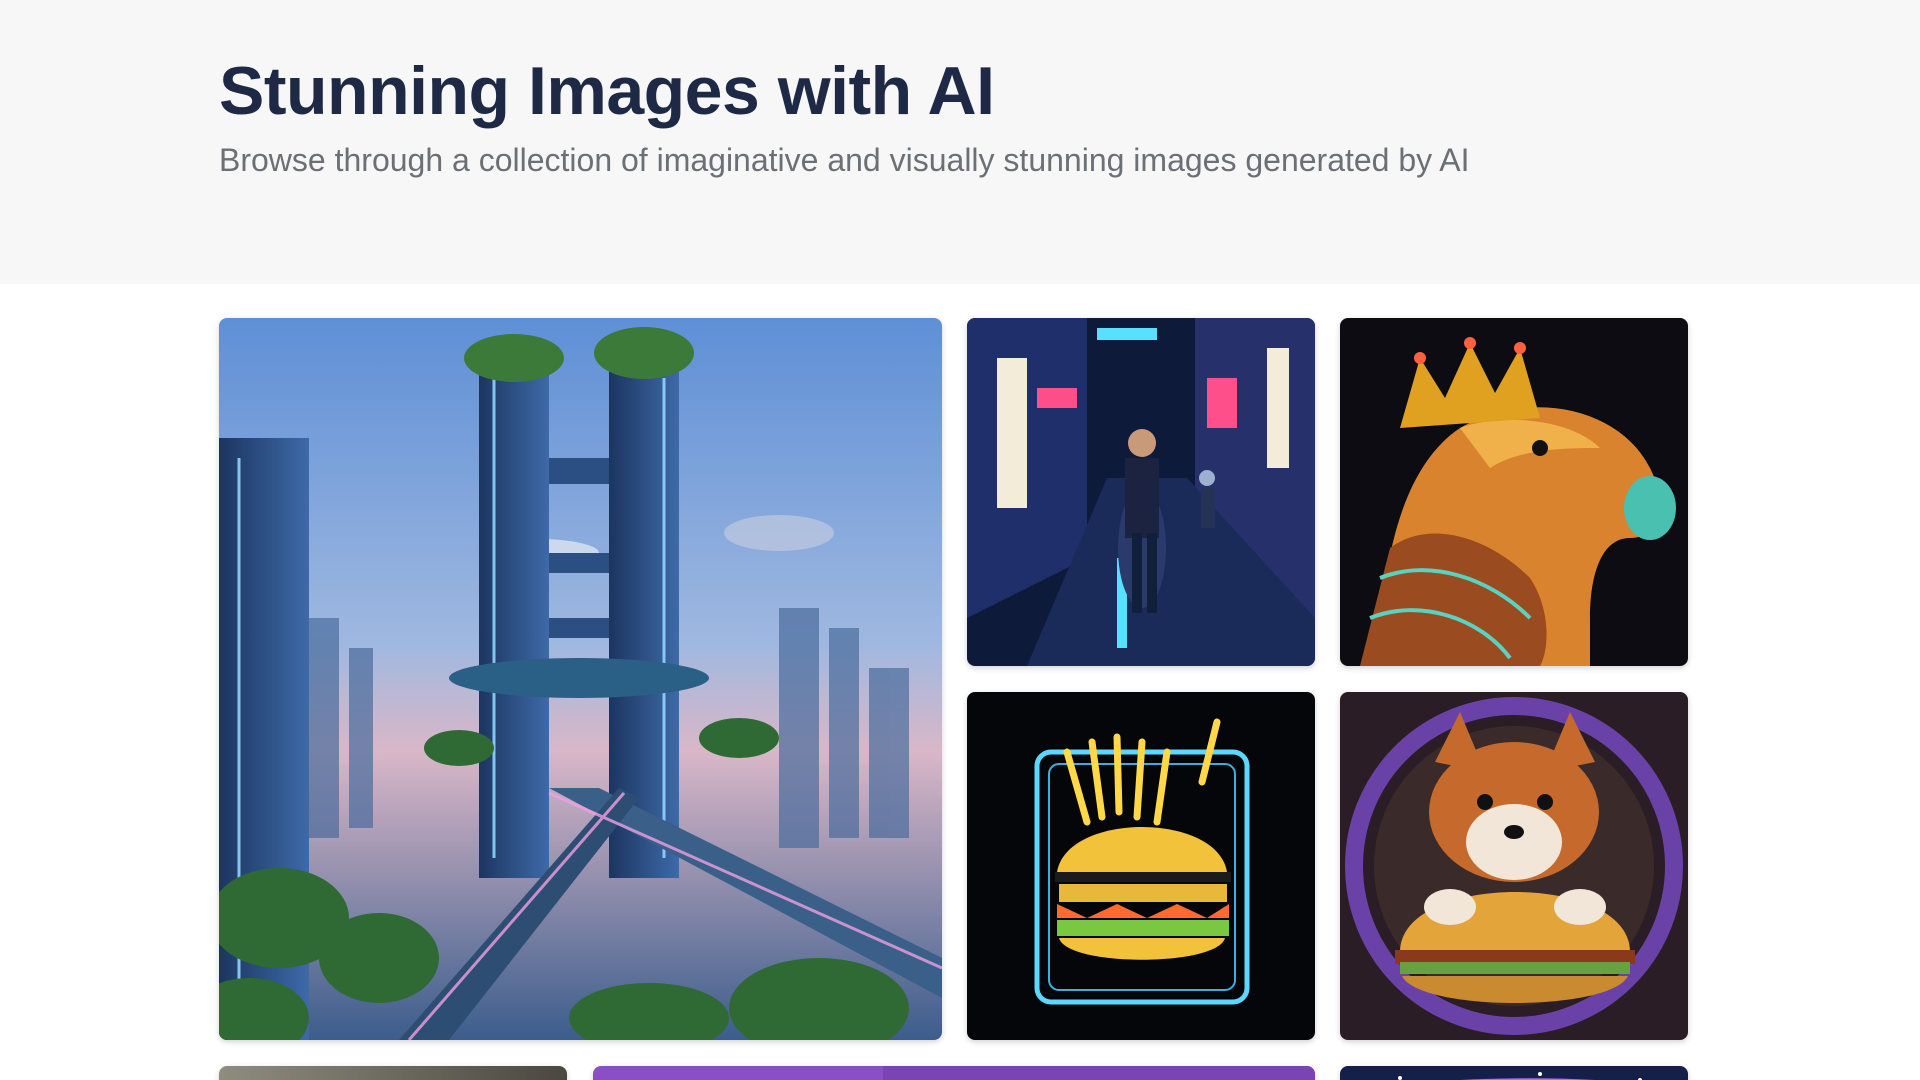  I want to click on gallery-image-row3-left, so click(393, 1073).